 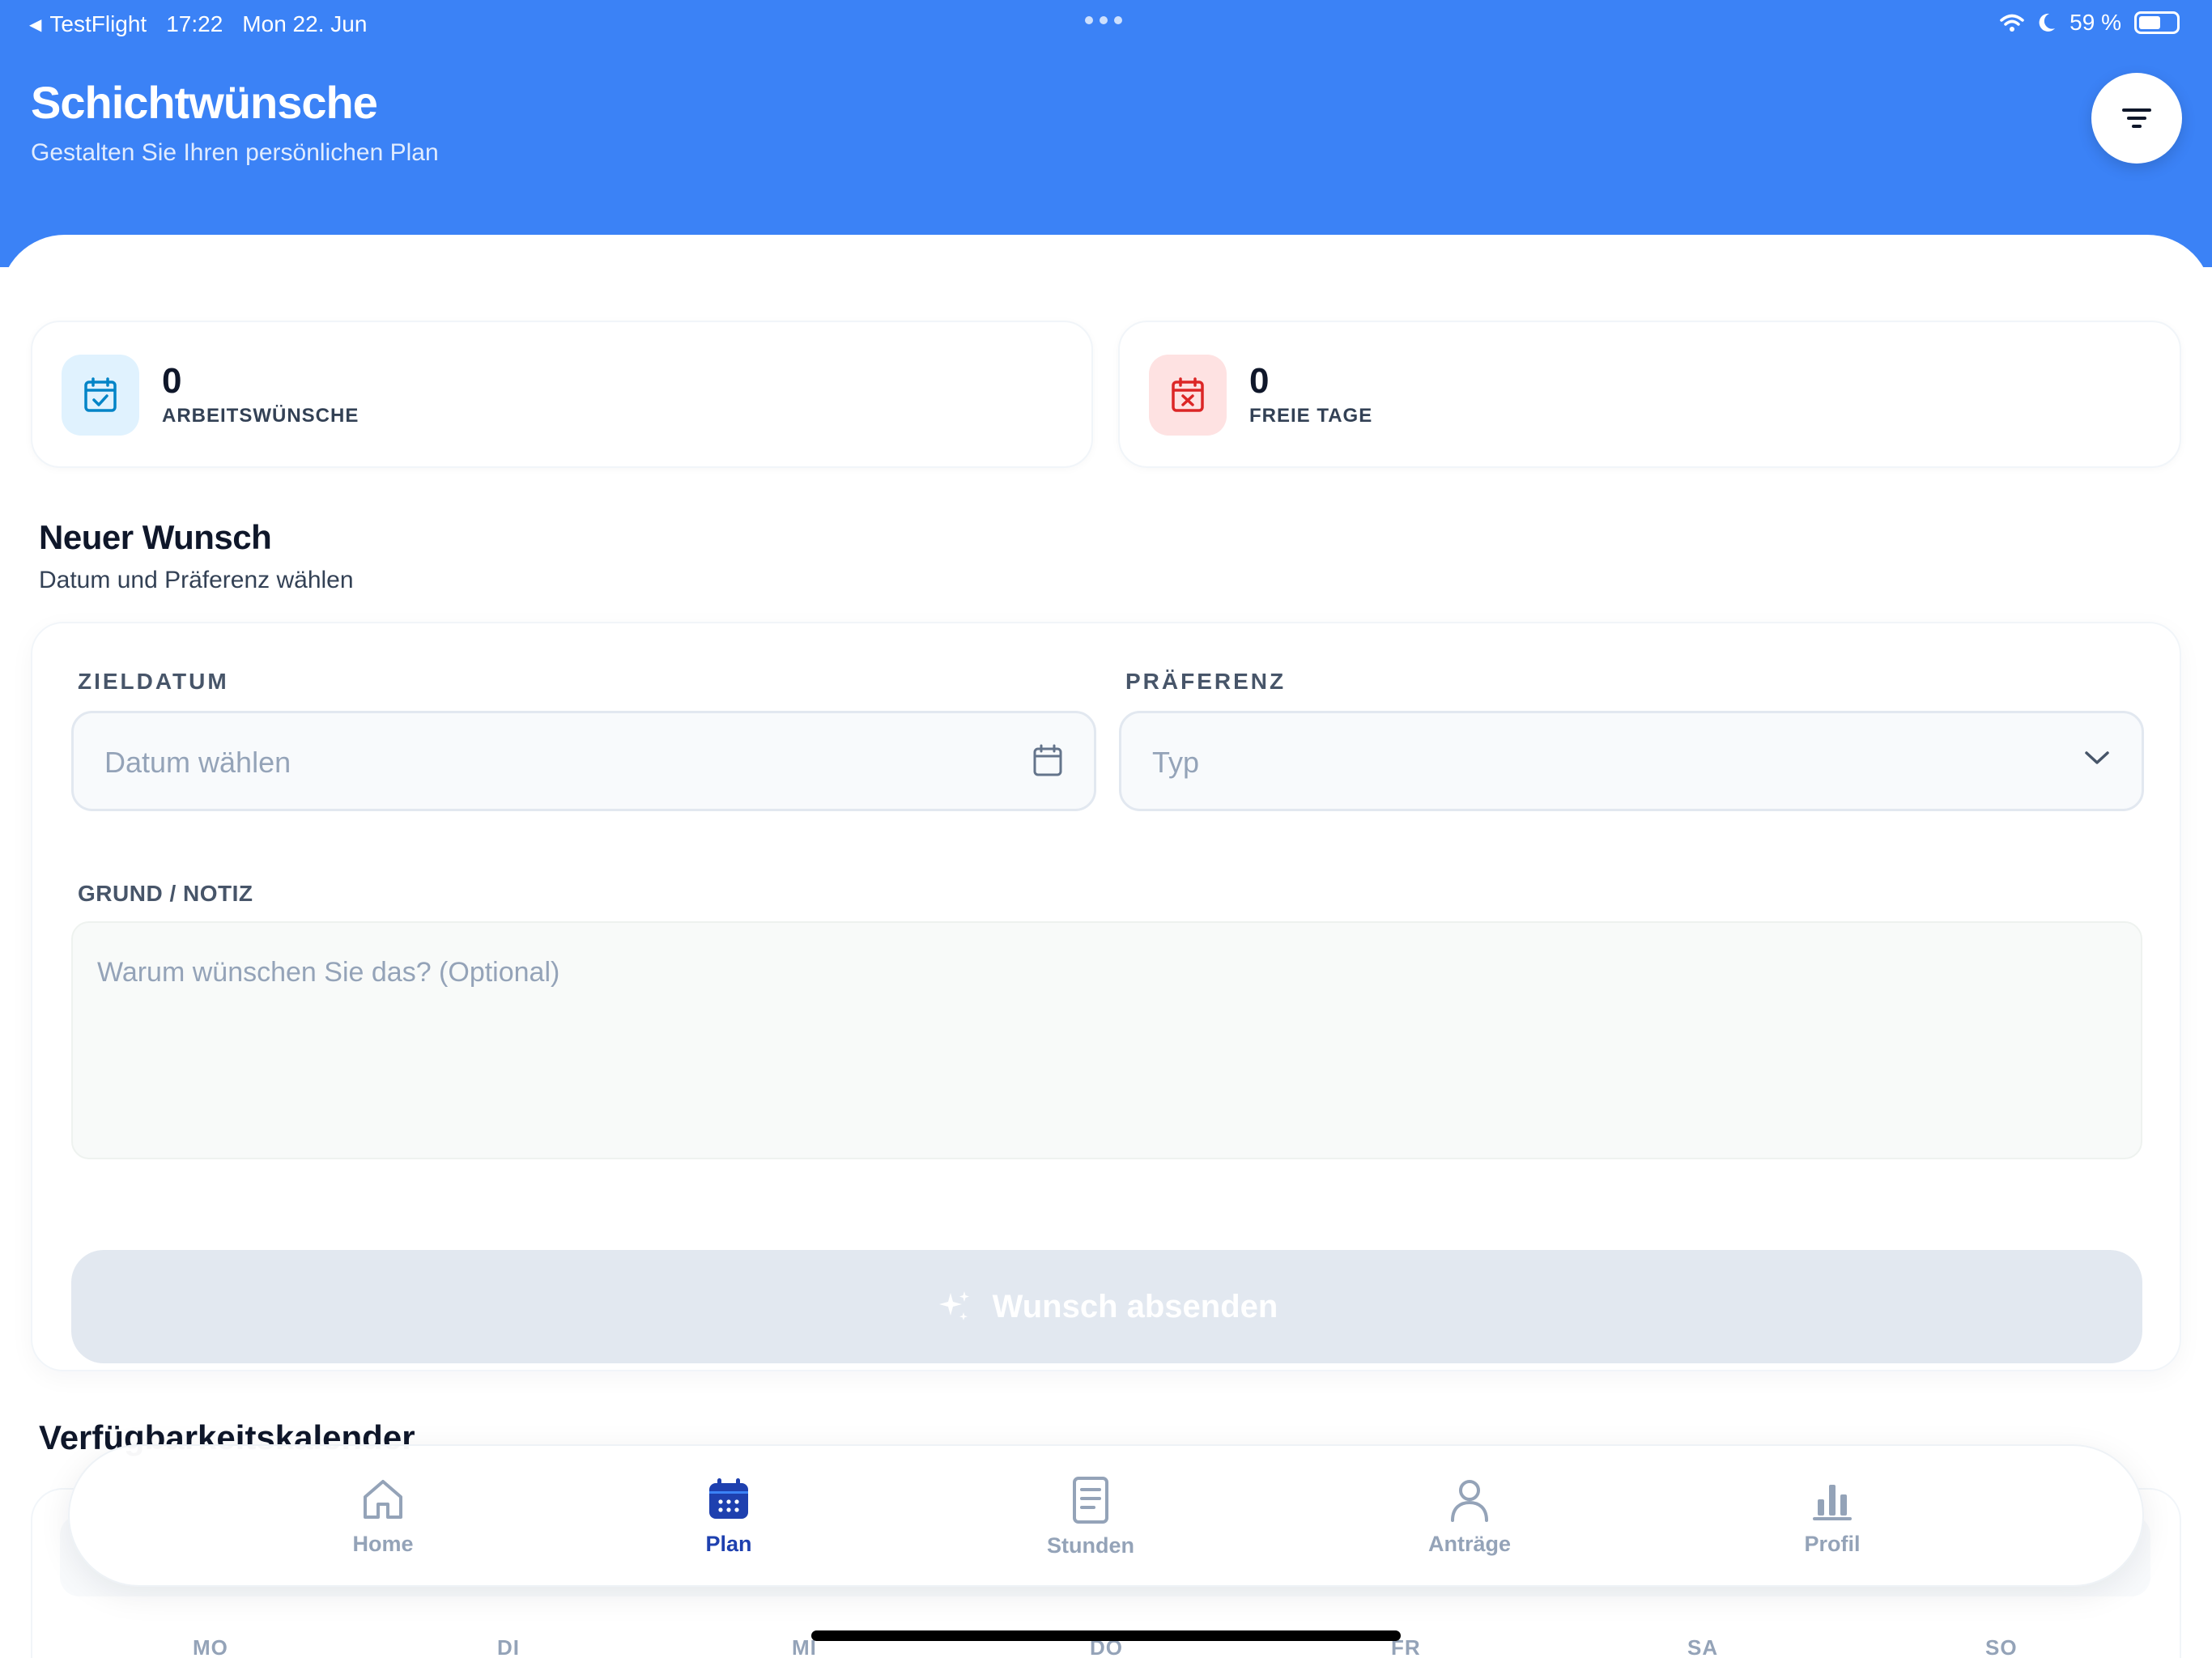 What do you see at coordinates (509, 1646) in the screenshot?
I see `weekday-label: DI` at bounding box center [509, 1646].